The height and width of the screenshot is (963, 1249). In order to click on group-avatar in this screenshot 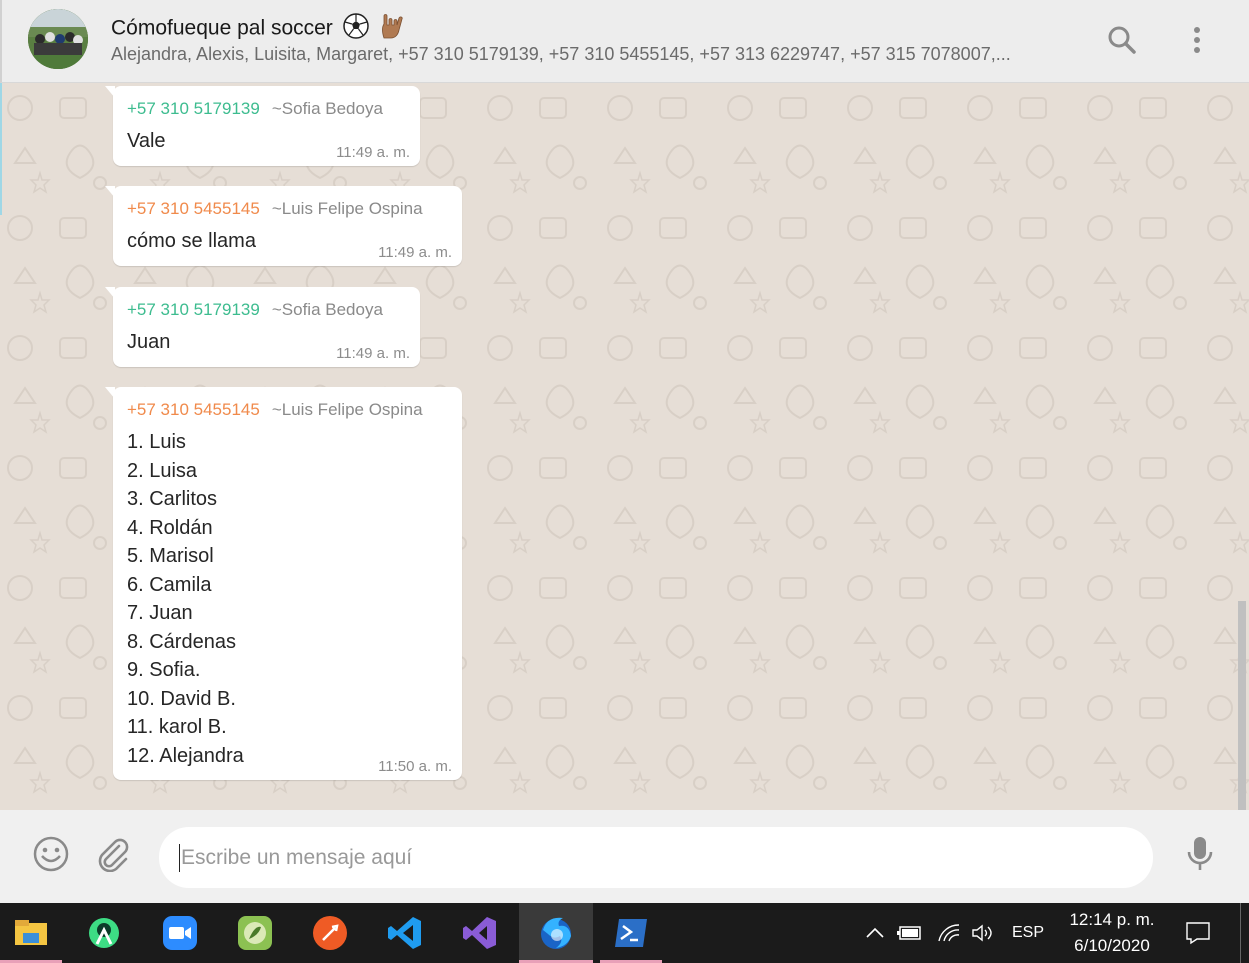, I will do `click(58, 39)`.